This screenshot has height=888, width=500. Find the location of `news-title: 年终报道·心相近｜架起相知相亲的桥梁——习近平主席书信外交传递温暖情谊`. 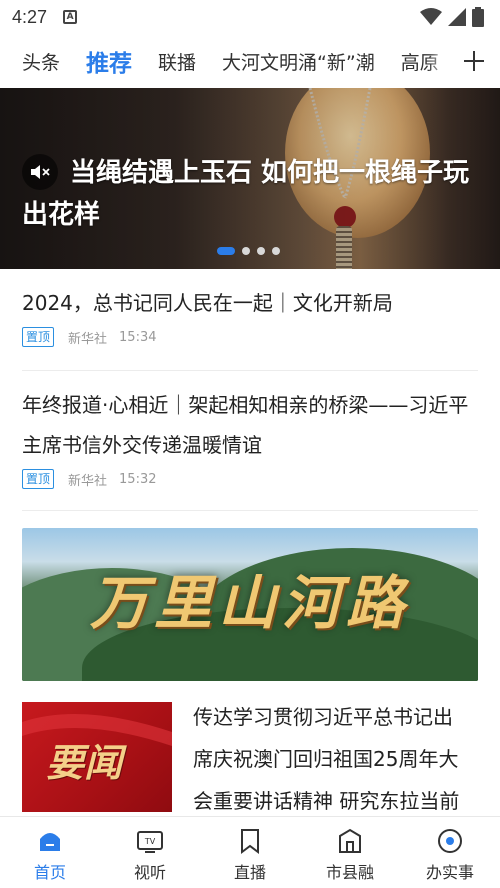

news-title: 年终报道·心相近｜架起相知相亲的桥梁——习近平主席书信外交传递温暖情谊 is located at coordinates (245, 425).